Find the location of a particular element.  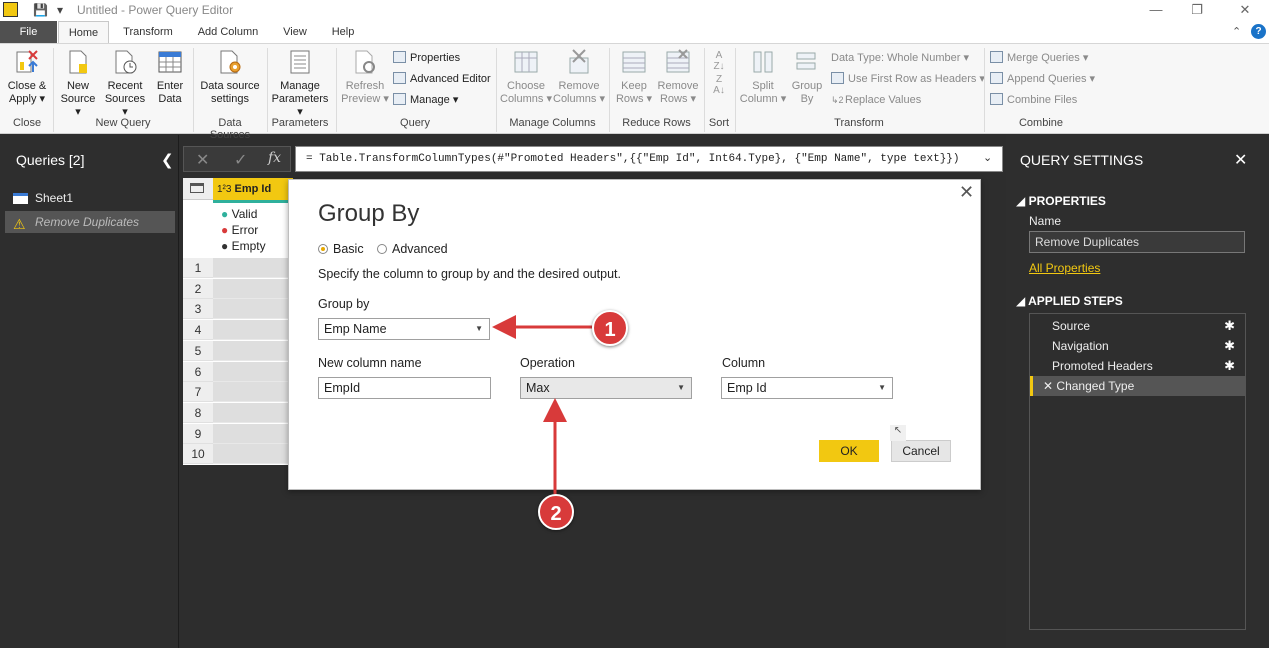

annotation-badge-1: 1 is located at coordinates (610, 328).